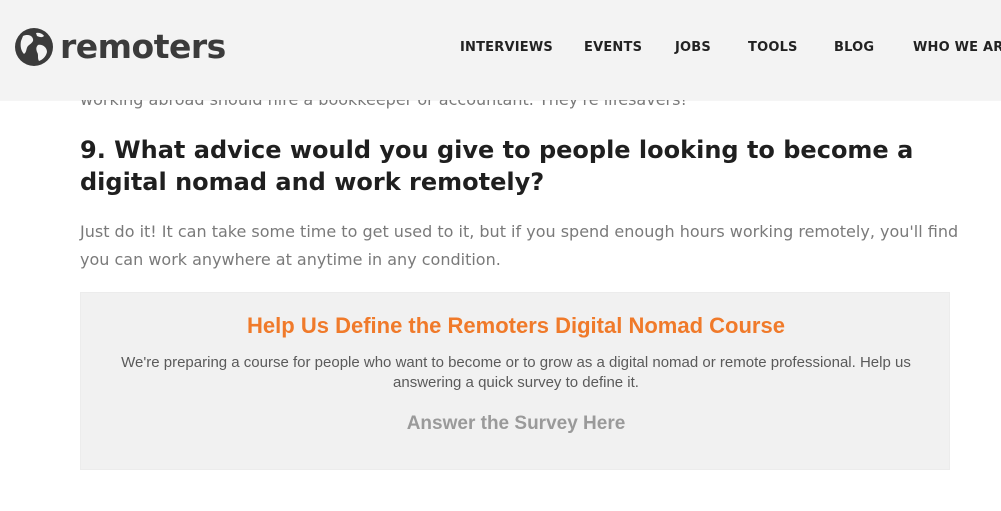  I want to click on logo-wordmark: remoters, so click(143, 46).